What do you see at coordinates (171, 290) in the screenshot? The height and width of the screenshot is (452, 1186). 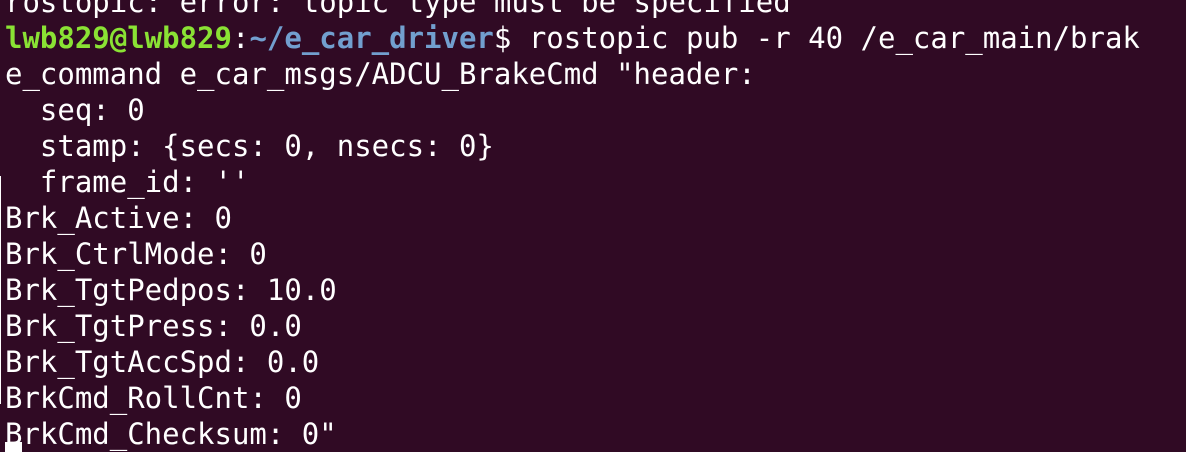 I see `yaml-line-brk-tgtpedpos: Brk_TgtPedpos: 10.0` at bounding box center [171, 290].